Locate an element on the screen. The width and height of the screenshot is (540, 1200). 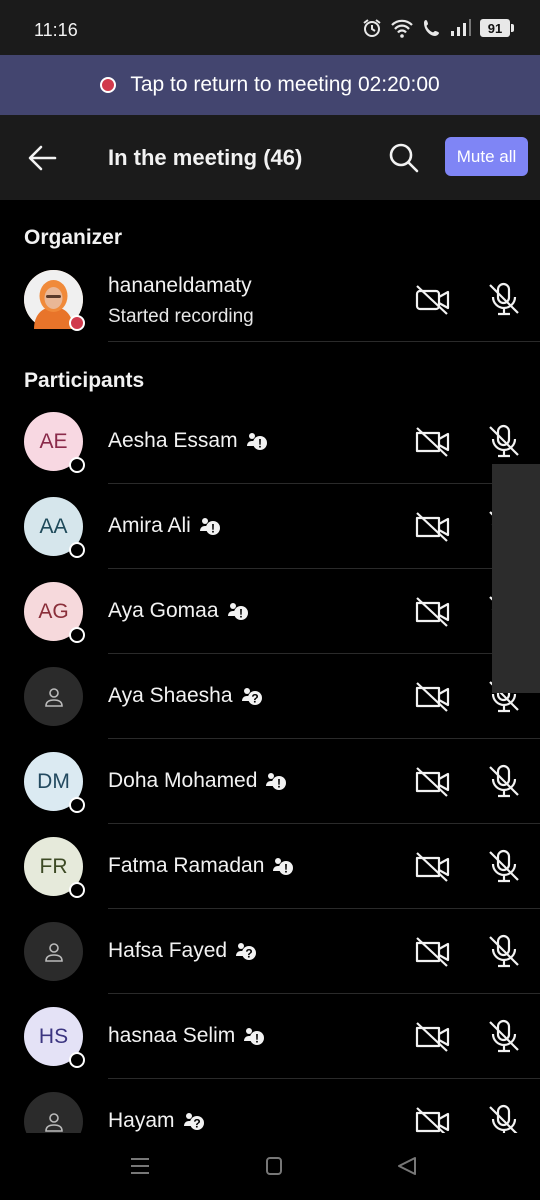
avatar: FR is located at coordinates (54, 867).